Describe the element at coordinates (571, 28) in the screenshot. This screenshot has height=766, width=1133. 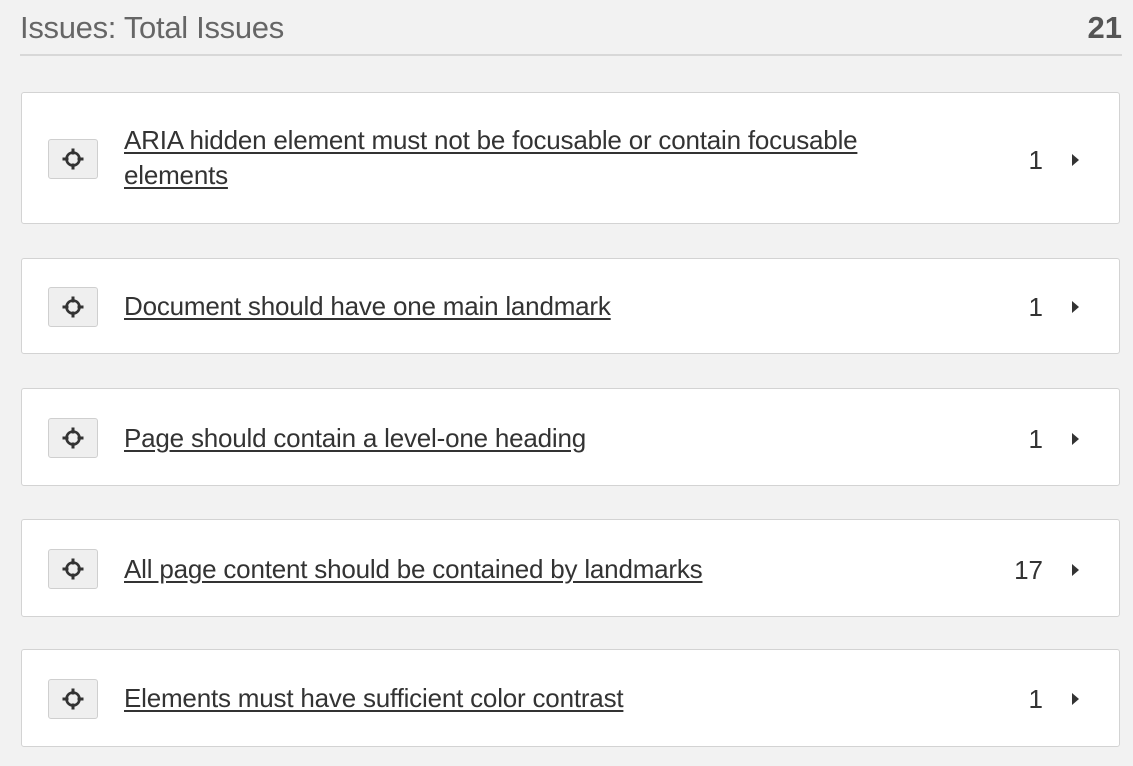
I see `issues-header: Issues: Total Issues 21` at that location.